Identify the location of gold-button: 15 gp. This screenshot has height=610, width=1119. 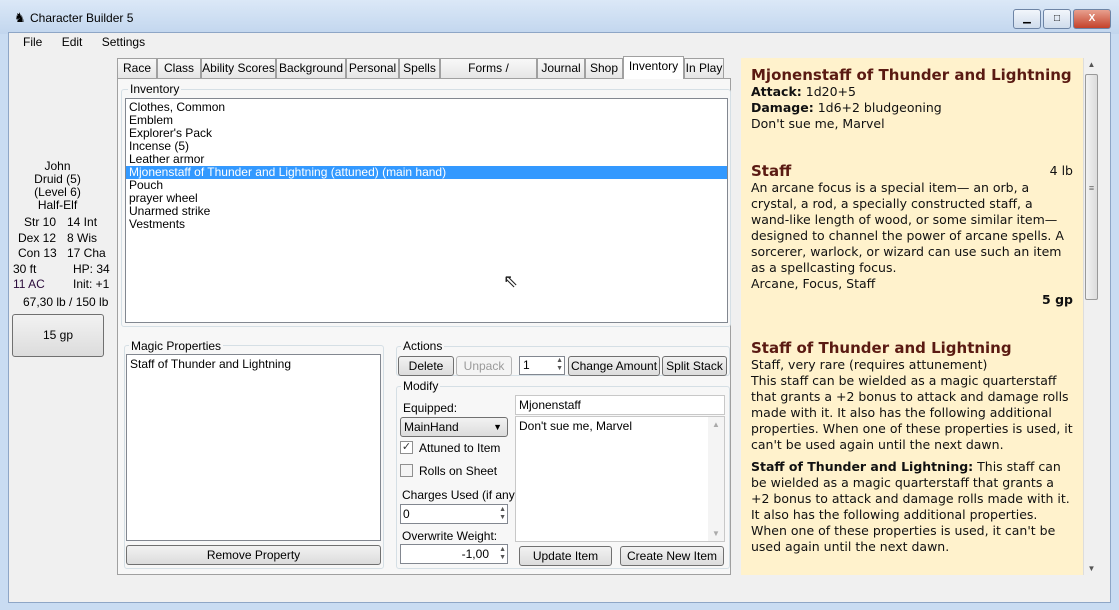
(58, 335).